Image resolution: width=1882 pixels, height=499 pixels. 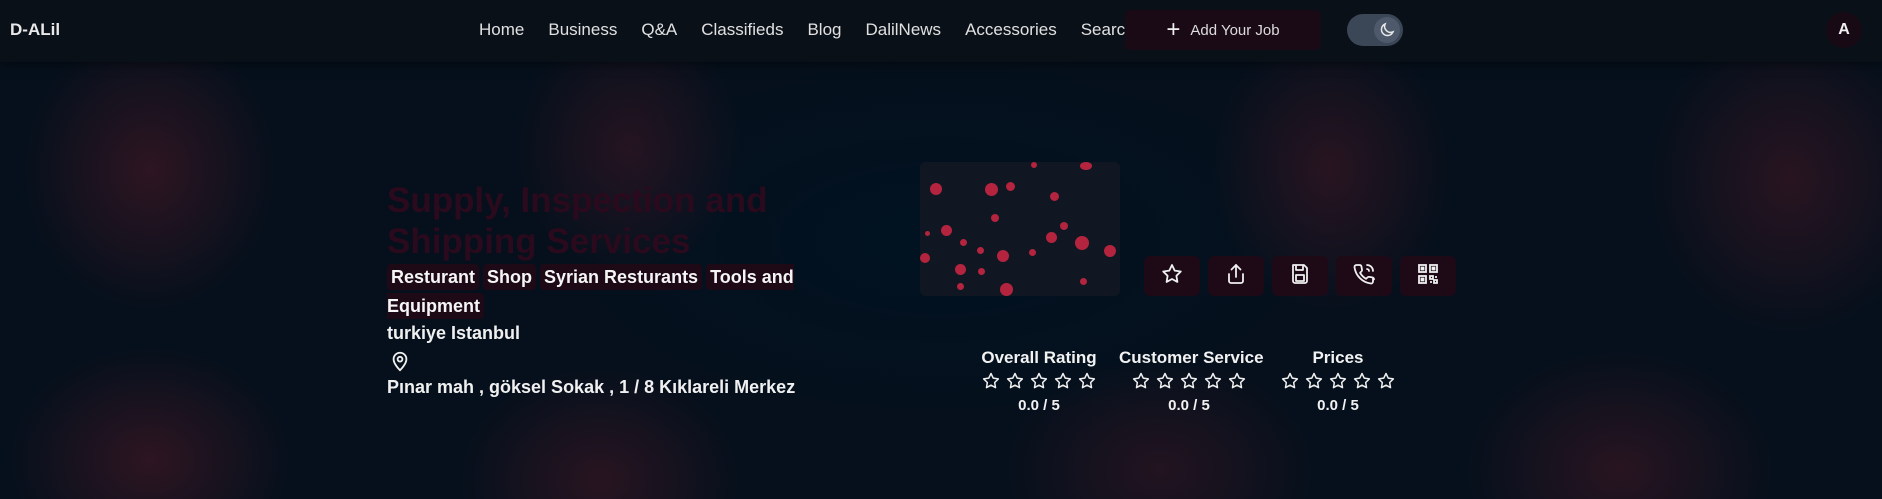 What do you see at coordinates (1173, 29) in the screenshot?
I see `plus-icon: +` at bounding box center [1173, 29].